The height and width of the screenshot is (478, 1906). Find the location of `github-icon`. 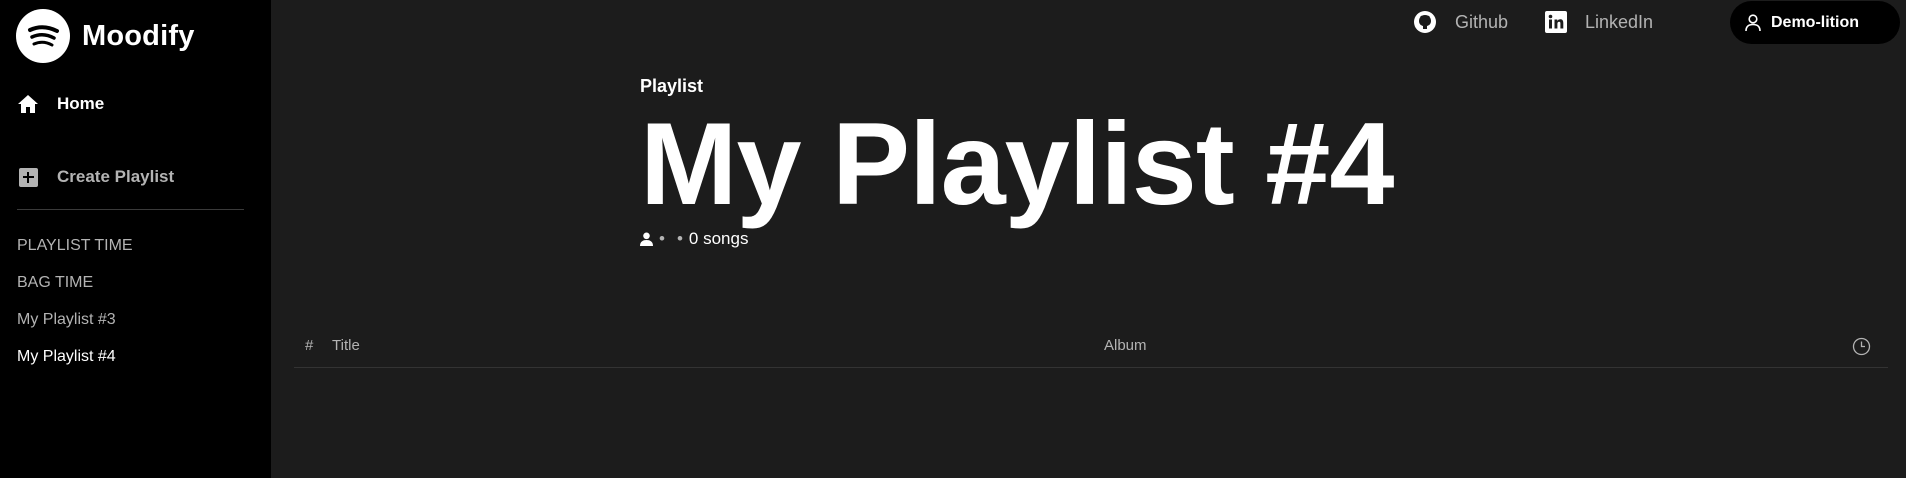

github-icon is located at coordinates (1425, 22).